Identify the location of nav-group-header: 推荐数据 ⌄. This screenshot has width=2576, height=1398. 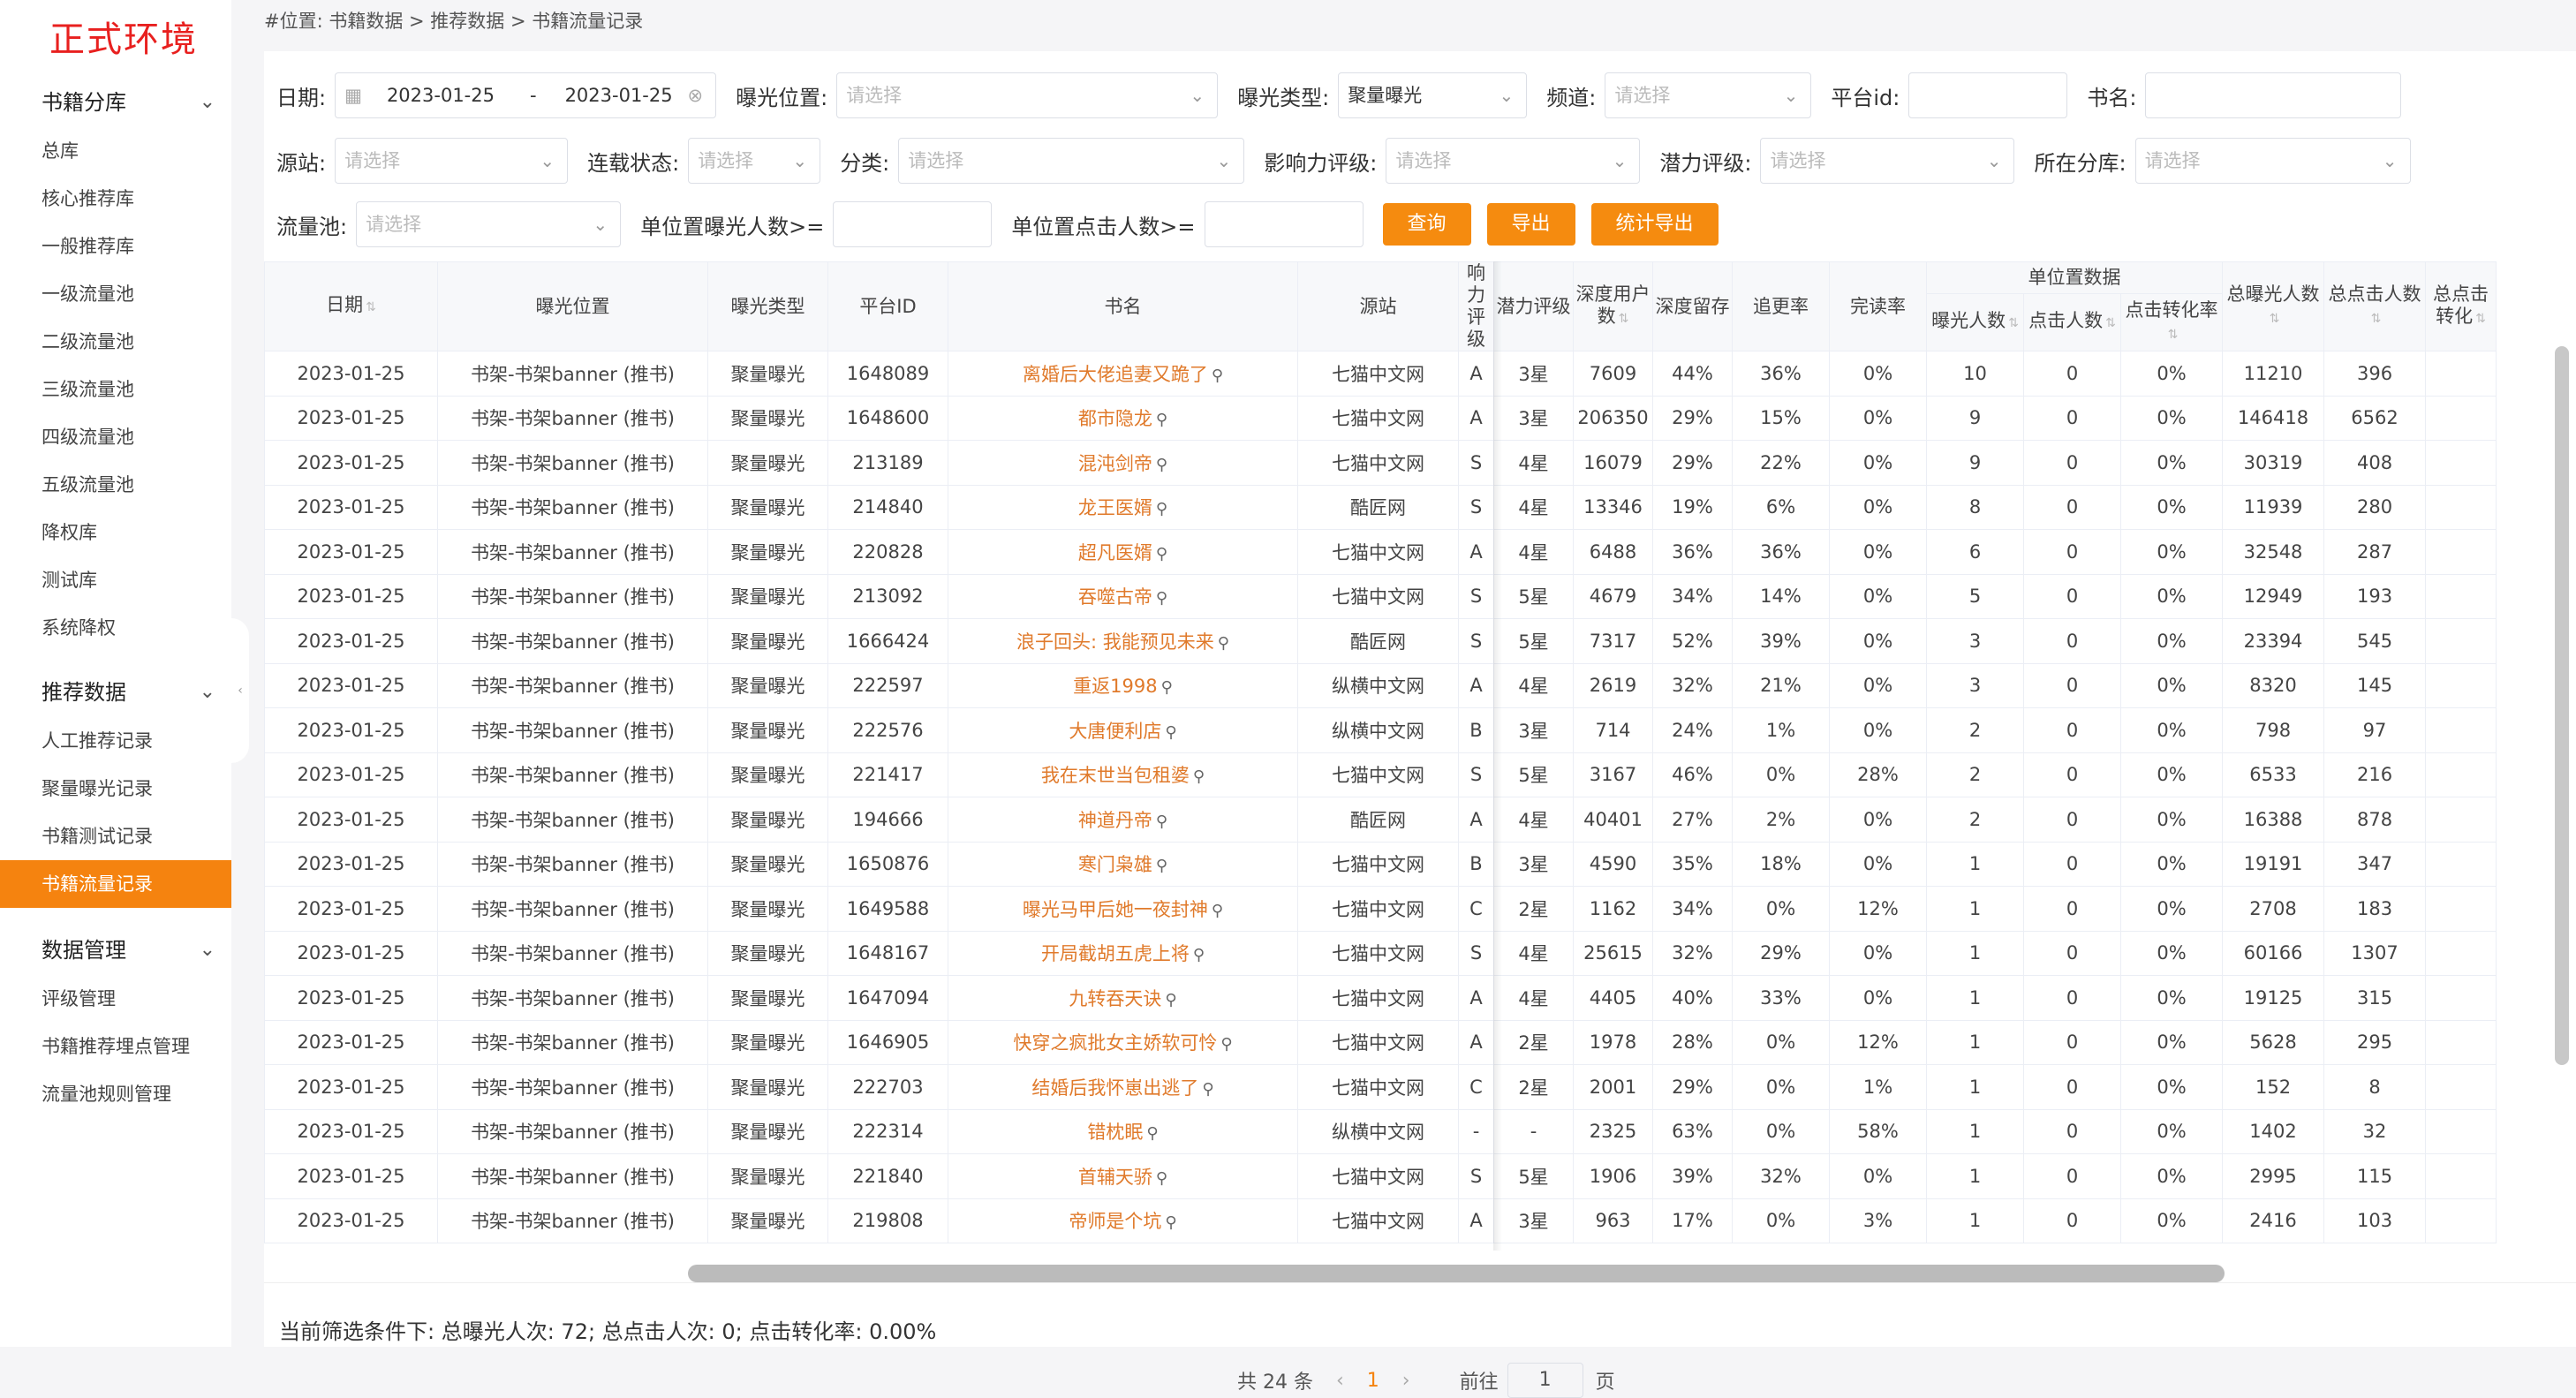
(115, 692).